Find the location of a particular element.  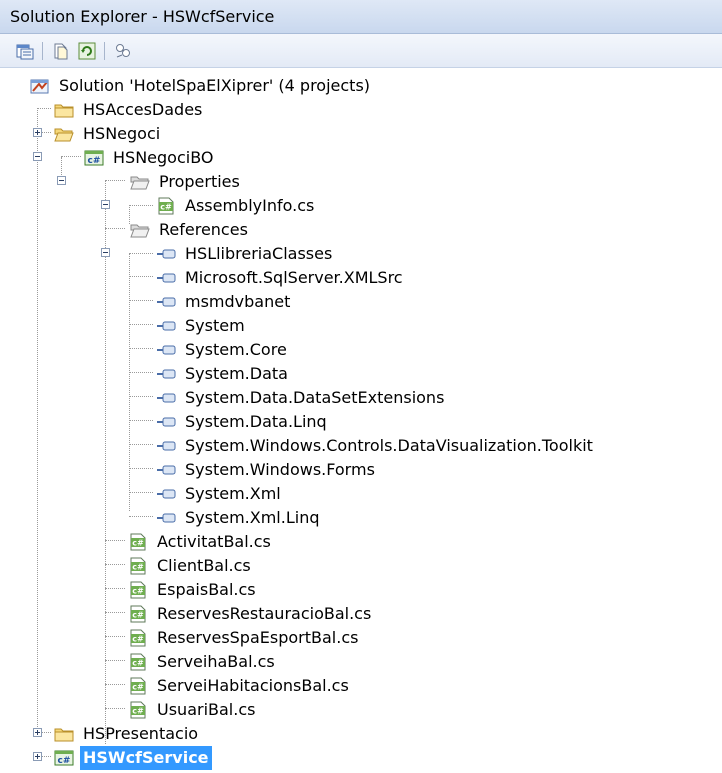

tree-node-label: System.Data is located at coordinates (236, 373).